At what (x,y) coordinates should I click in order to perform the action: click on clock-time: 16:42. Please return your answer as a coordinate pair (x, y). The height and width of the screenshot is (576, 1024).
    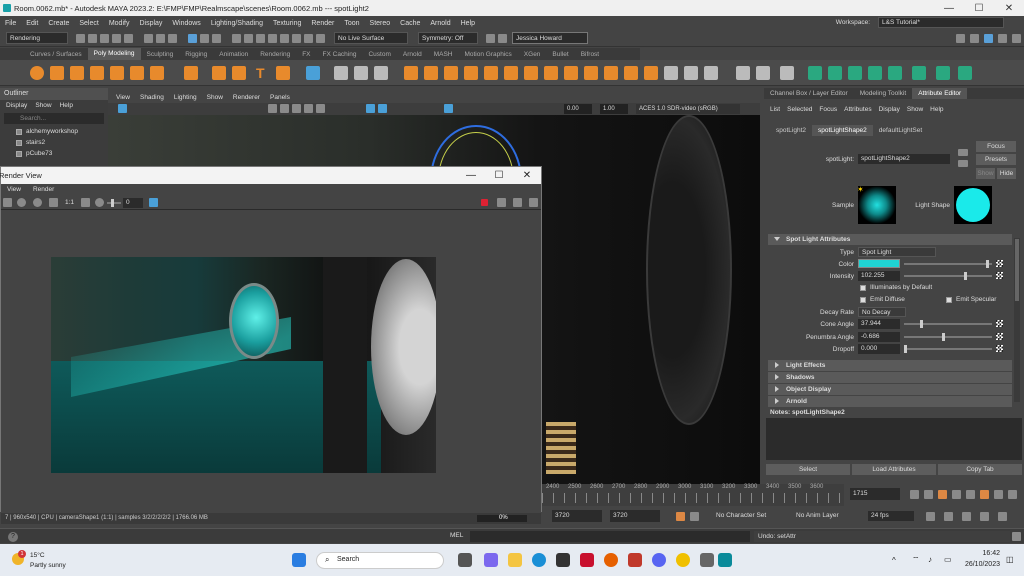
    Looking at the image, I should click on (983, 553).